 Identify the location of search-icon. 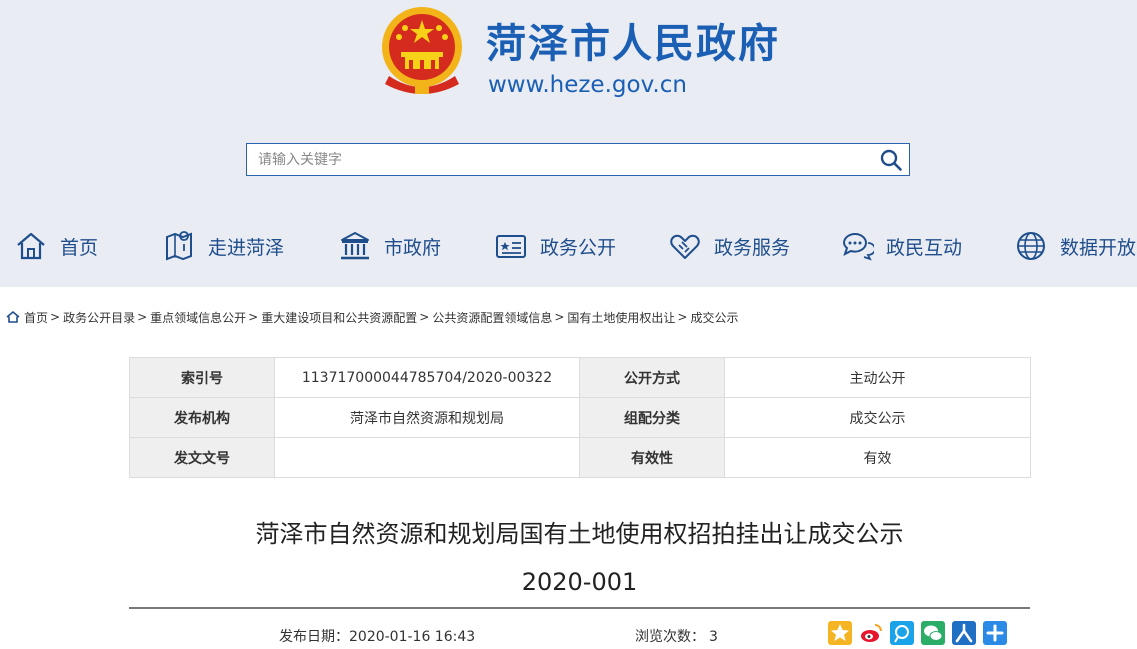
(891, 160).